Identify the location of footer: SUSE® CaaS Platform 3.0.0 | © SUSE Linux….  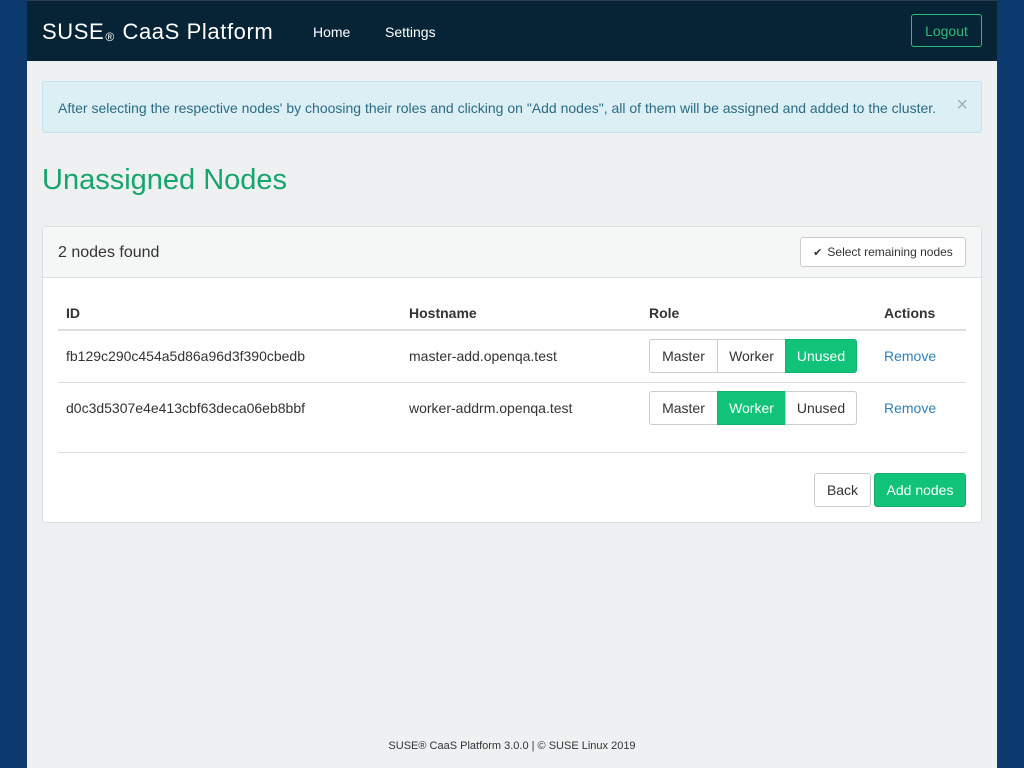
(512, 746).